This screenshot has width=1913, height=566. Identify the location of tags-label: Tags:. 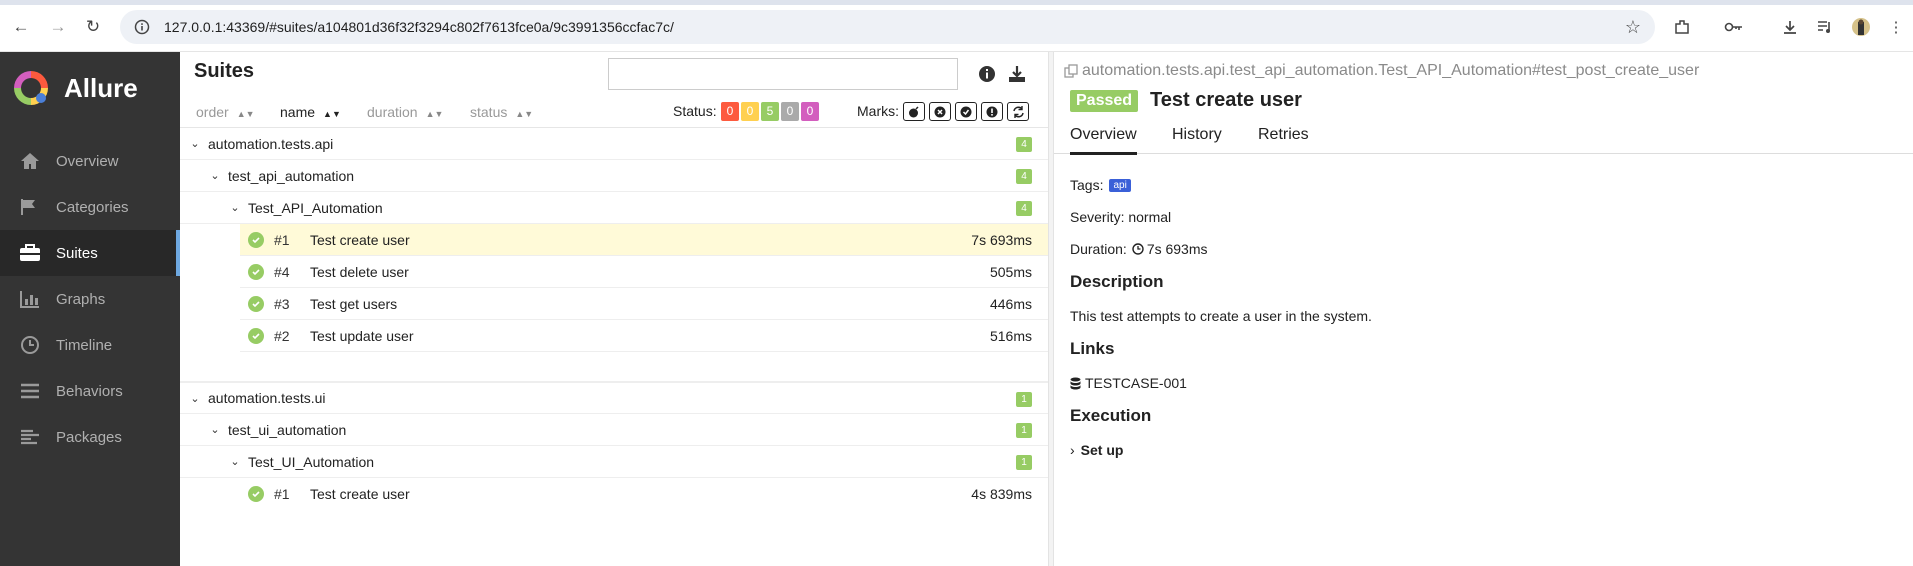
(1087, 185).